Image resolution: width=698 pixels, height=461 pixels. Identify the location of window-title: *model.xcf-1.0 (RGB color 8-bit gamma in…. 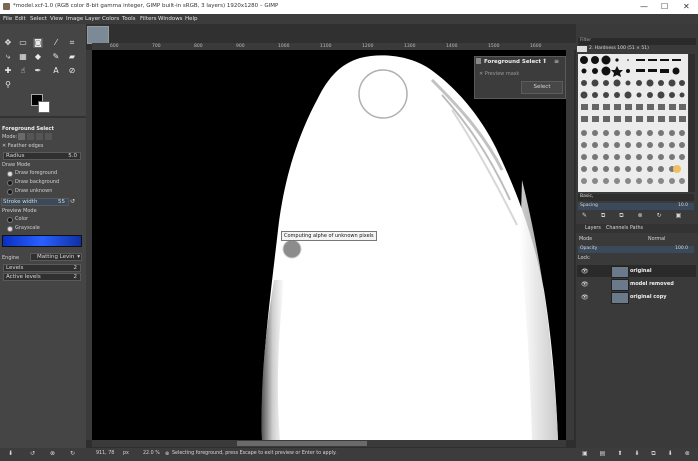
(146, 6).